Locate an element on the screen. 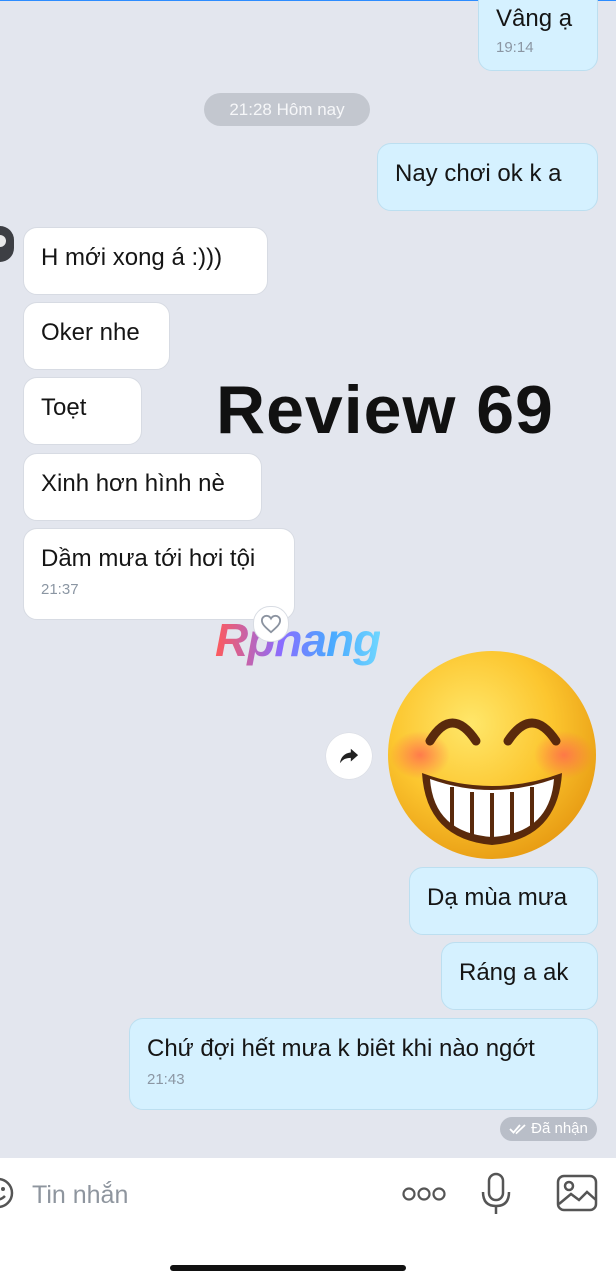 The width and height of the screenshot is (616, 1281). message-text: Dạ mùa mưa is located at coordinates (497, 897).